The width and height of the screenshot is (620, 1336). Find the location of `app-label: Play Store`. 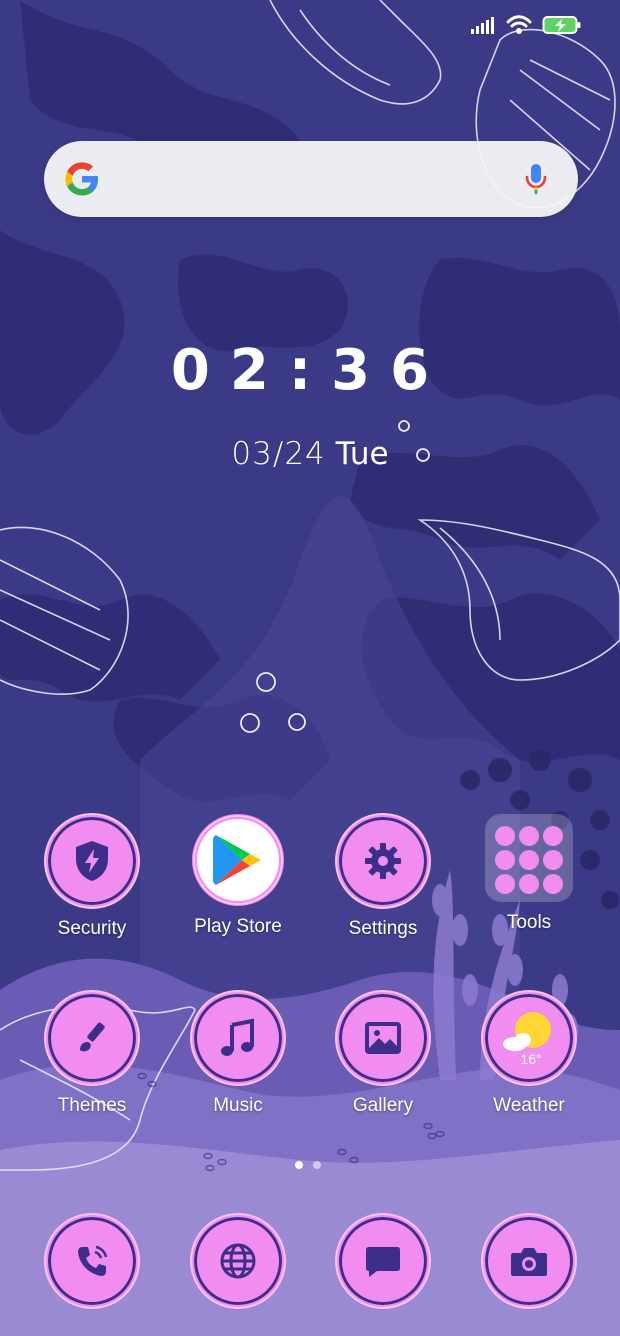

app-label: Play Store is located at coordinates (238, 926).